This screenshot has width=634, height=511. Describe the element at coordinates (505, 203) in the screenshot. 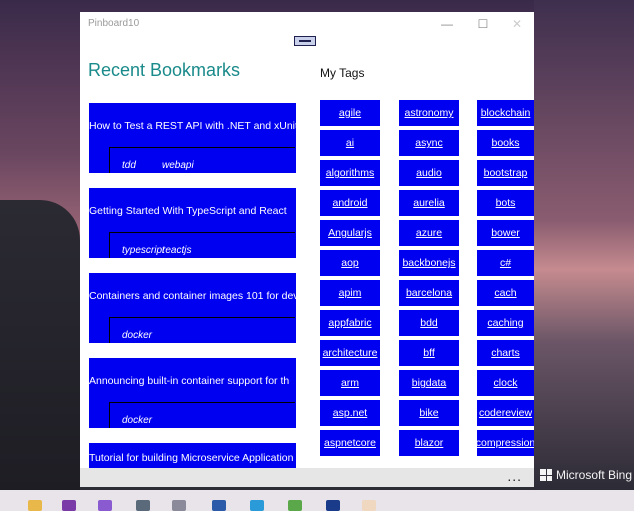

I see `tag-button: bots` at that location.